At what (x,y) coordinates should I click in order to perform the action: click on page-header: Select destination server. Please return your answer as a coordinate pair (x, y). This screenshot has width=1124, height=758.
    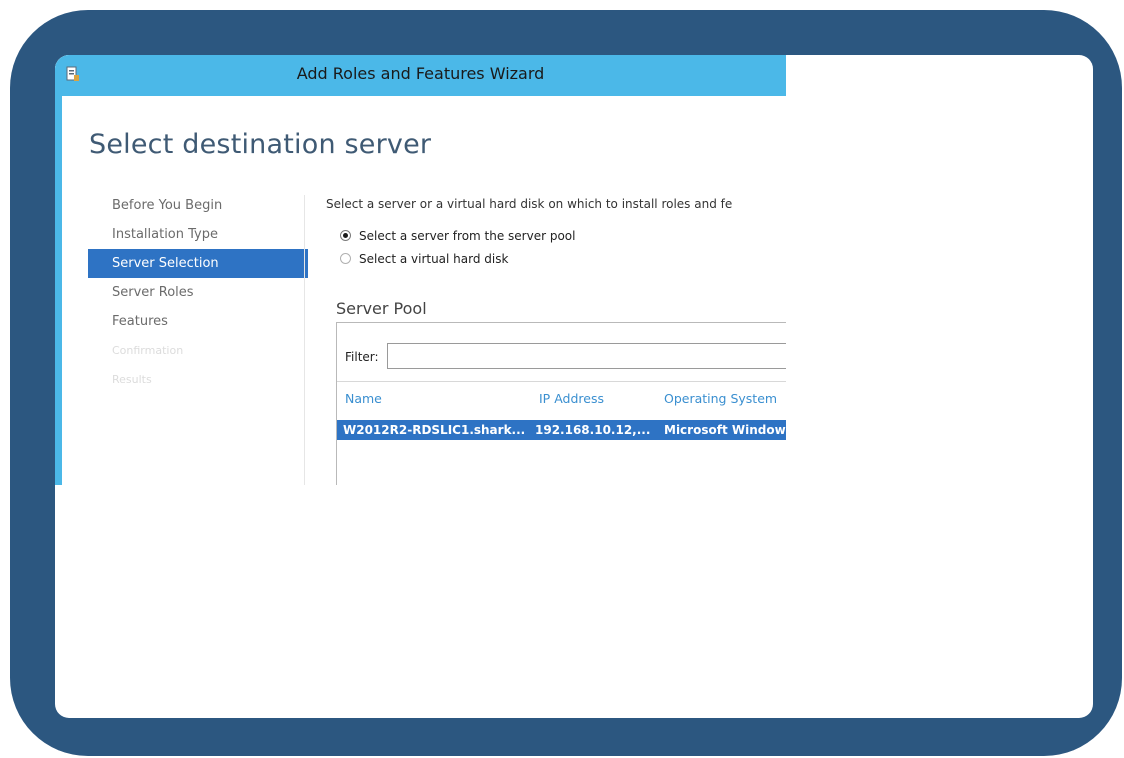
    Looking at the image, I should click on (420, 133).